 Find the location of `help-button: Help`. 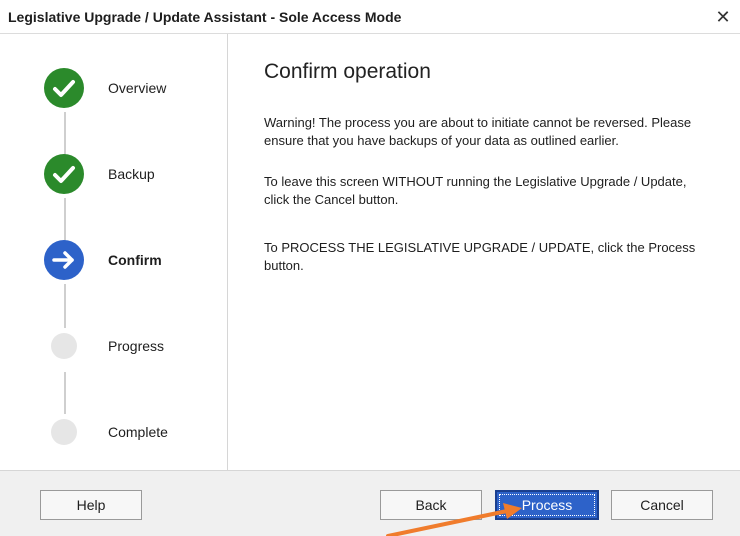

help-button: Help is located at coordinates (91, 505).